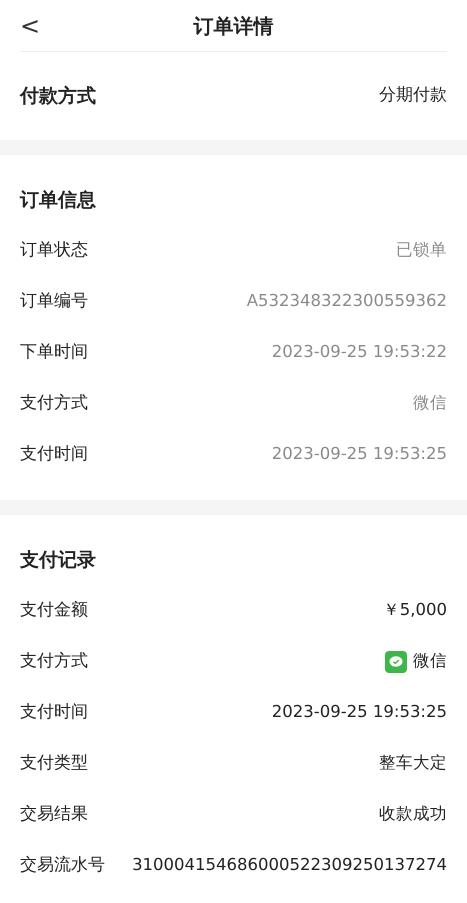 Image resolution: width=467 pixels, height=903 pixels. I want to click on row-label: 订单编号, so click(54, 301).